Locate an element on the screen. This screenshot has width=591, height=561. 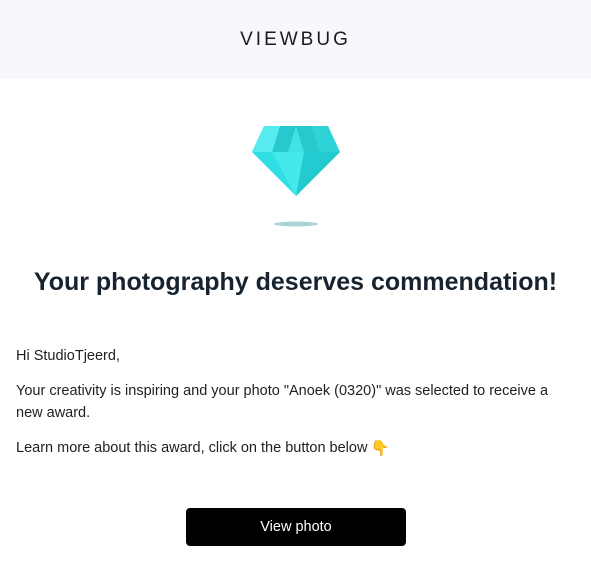
pointing-down-hand-icon: 👇 is located at coordinates (380, 448).